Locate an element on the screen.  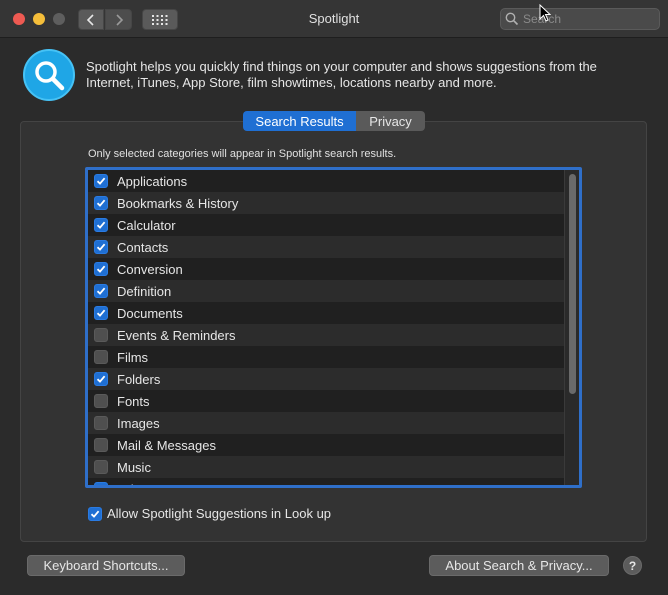
category-label: Documents is located at coordinates (150, 313).